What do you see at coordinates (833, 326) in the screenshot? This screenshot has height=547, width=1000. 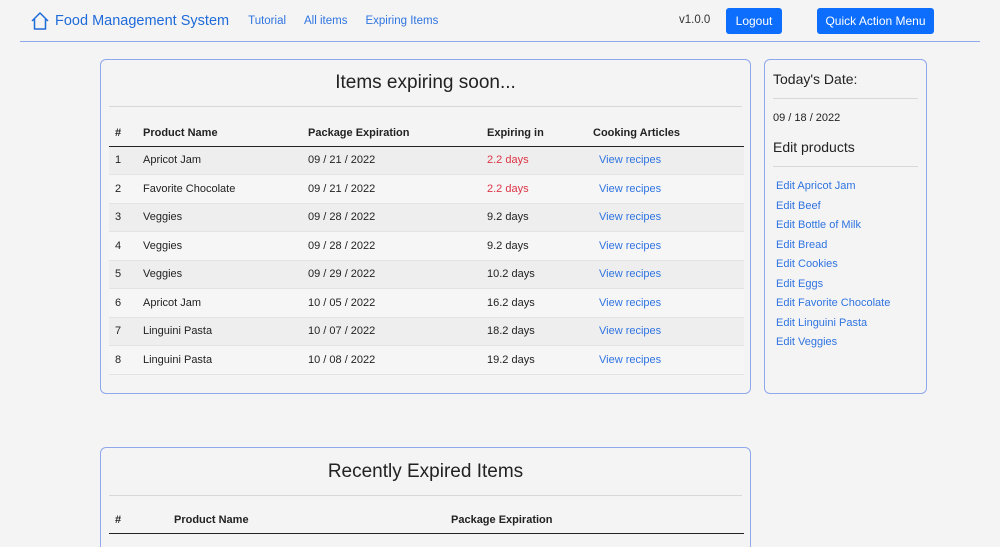 I see `edit-product-link: Edit Linguini Pasta` at bounding box center [833, 326].